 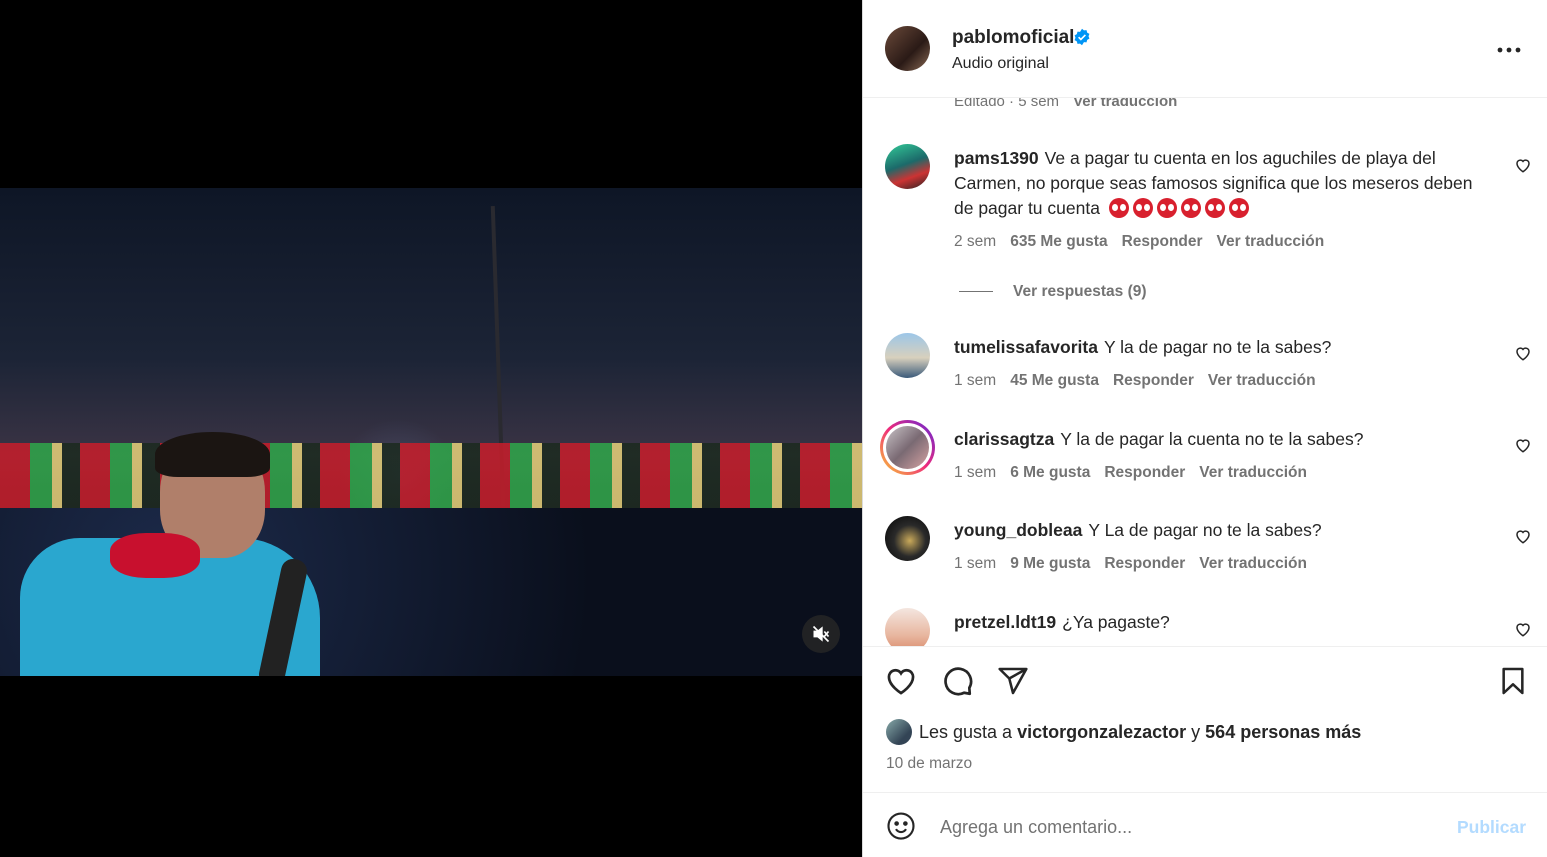 I want to click on comment-text: Y La de pagar no te la sabes?, so click(x=1205, y=530).